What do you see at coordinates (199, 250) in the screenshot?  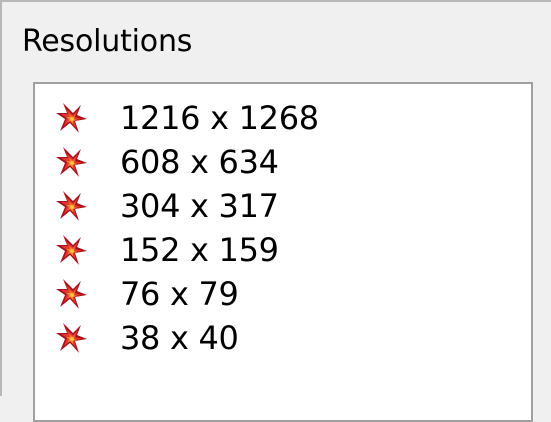 I see `resolution-label: 152 x 159` at bounding box center [199, 250].